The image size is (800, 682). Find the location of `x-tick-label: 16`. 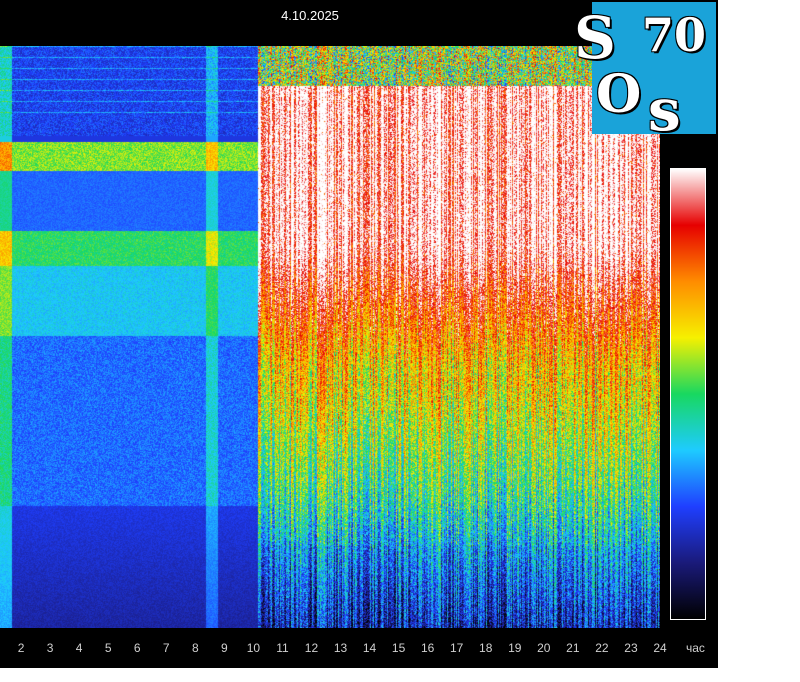

x-tick-label: 16 is located at coordinates (427, 648).